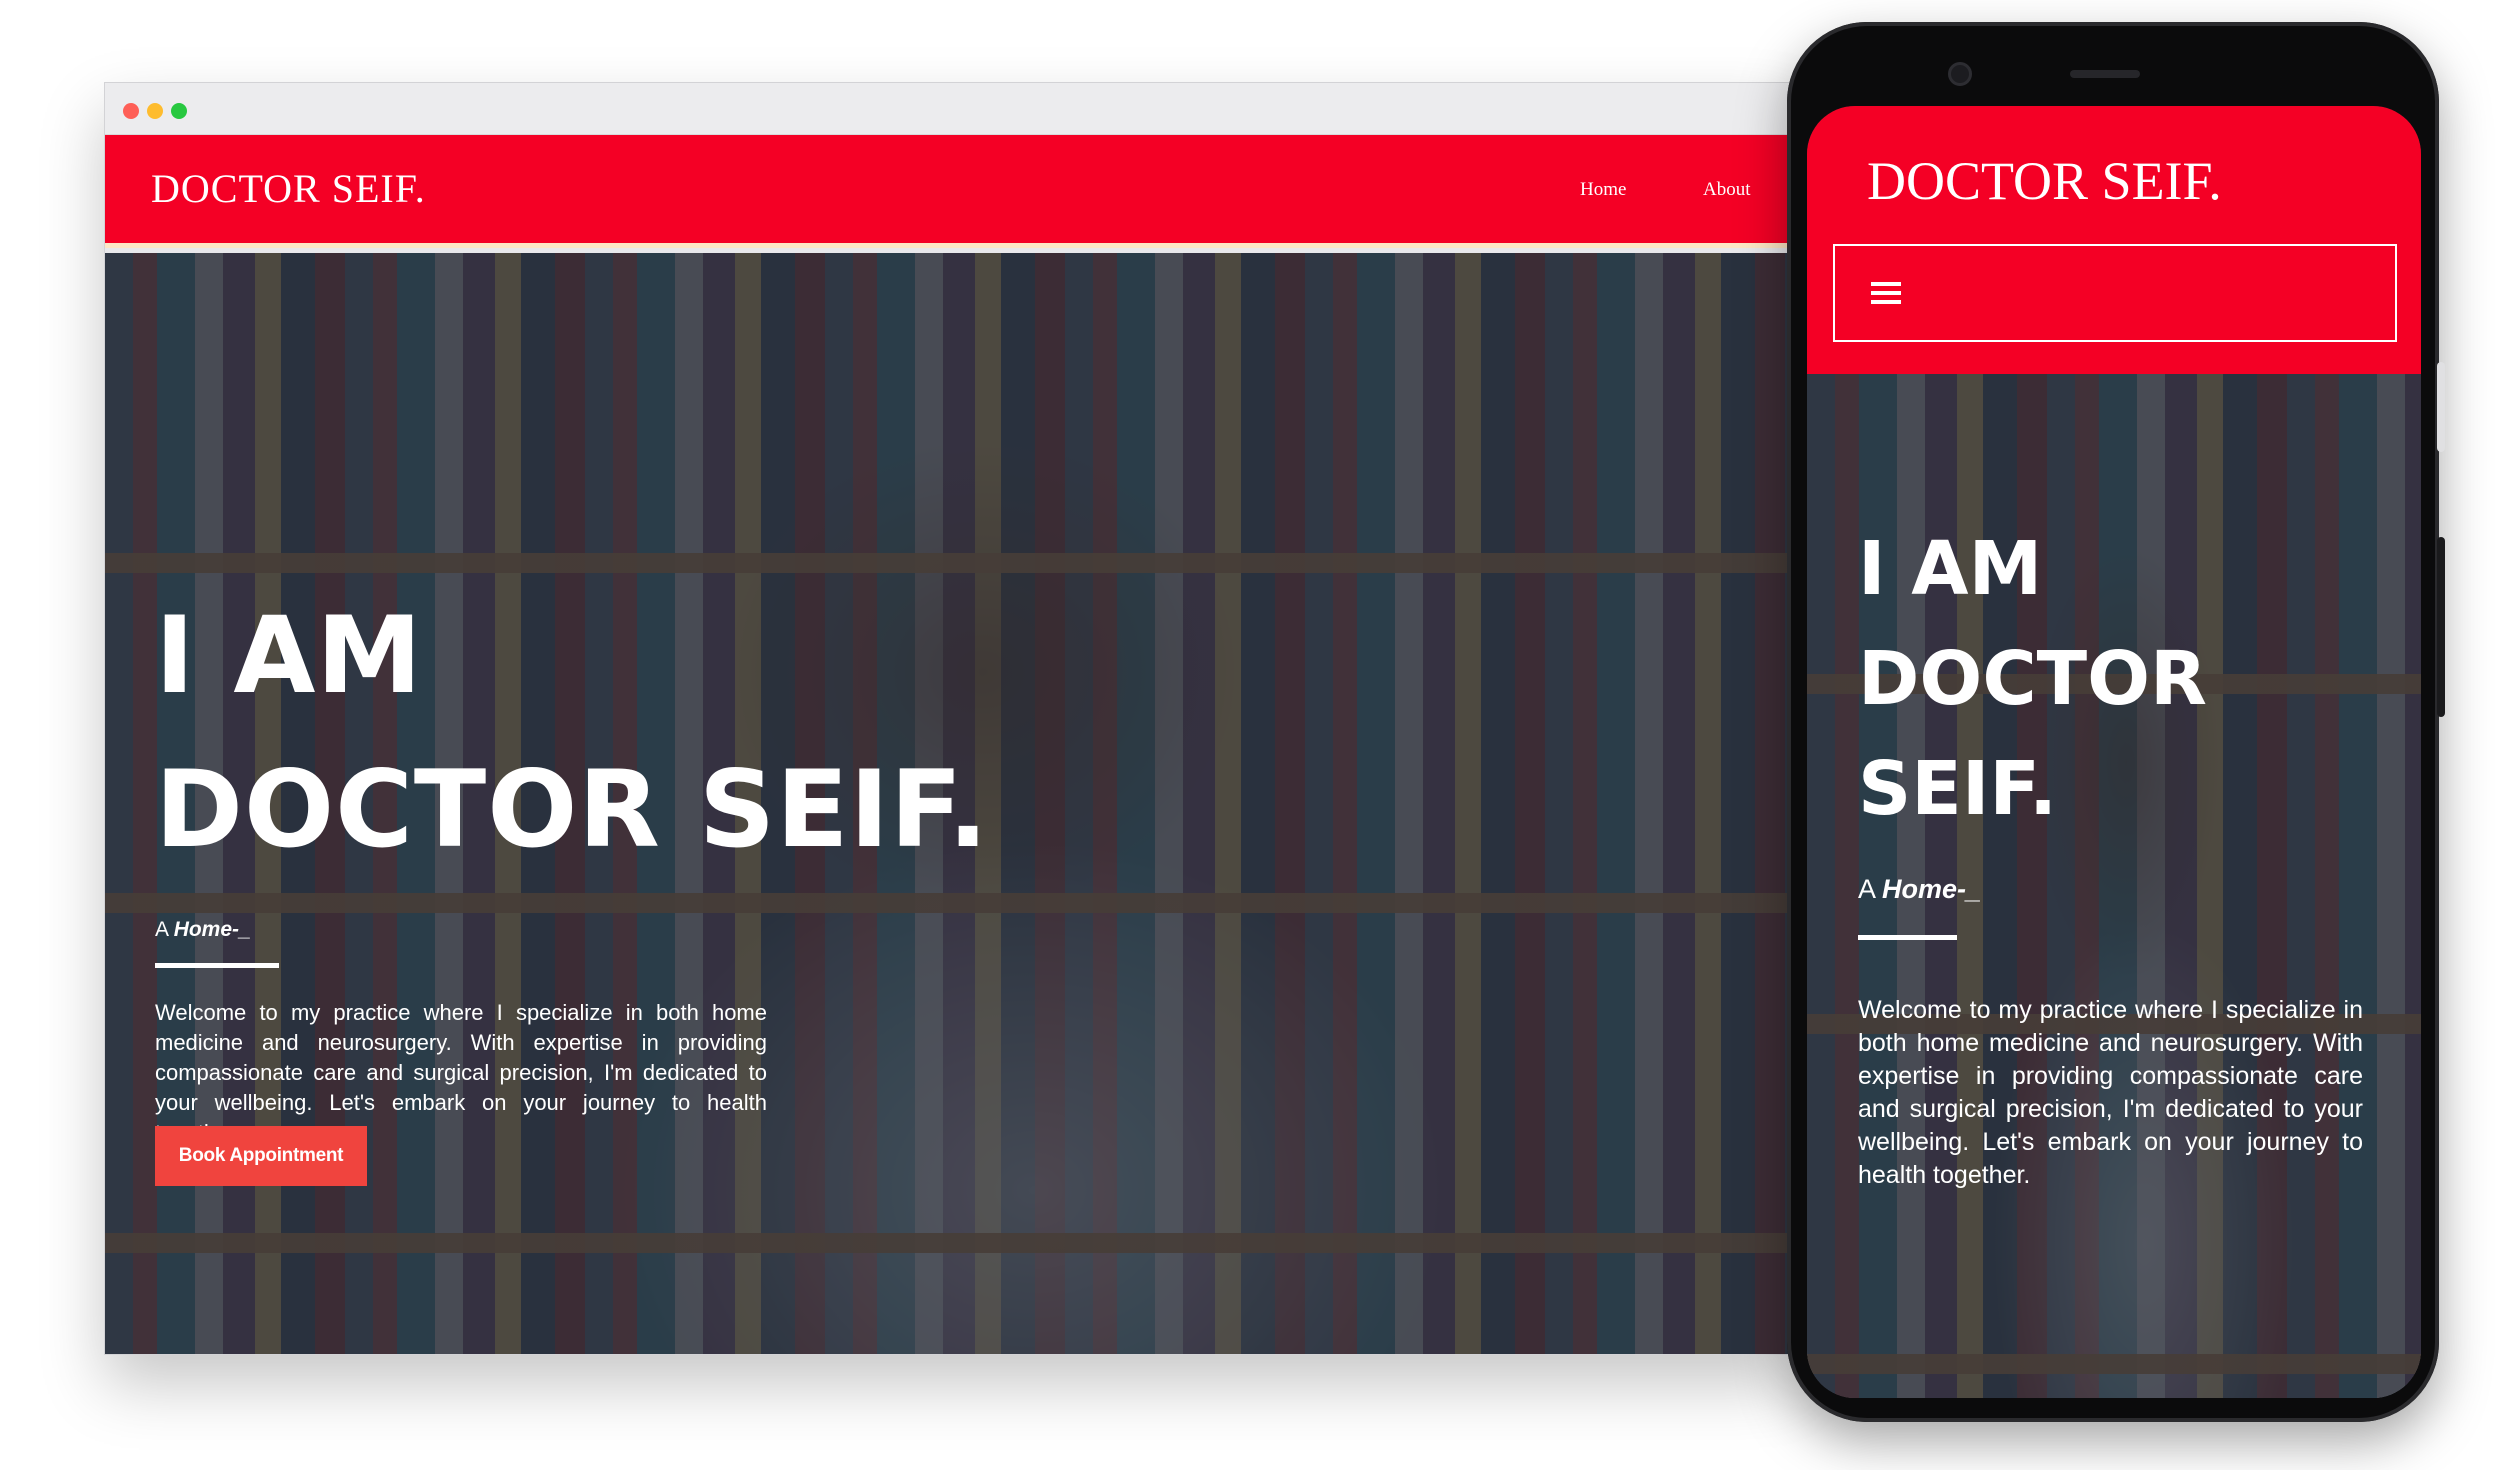 This screenshot has width=2500, height=1470. Describe the element at coordinates (949, 191) in the screenshot. I see `site-navbar: DOCTOR SEIF. Home About` at that location.